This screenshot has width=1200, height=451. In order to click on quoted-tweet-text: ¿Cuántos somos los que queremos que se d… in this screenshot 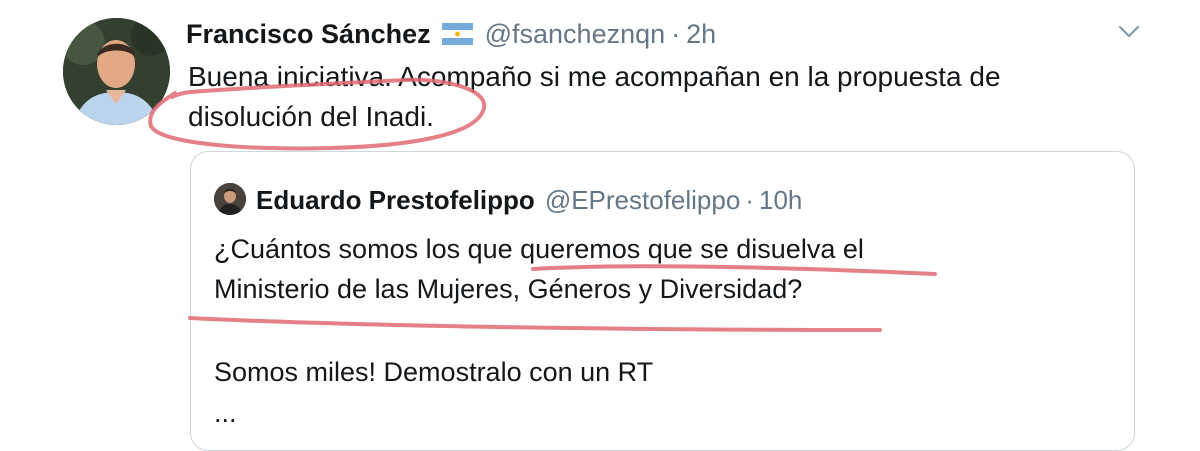, I will do `click(664, 269)`.